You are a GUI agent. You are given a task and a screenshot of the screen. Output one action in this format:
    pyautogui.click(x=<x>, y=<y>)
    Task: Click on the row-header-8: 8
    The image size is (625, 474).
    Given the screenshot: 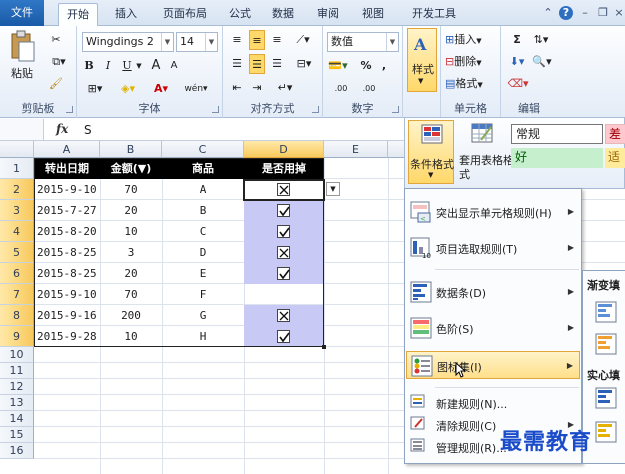 What is the action you would take?
    pyautogui.click(x=17, y=315)
    